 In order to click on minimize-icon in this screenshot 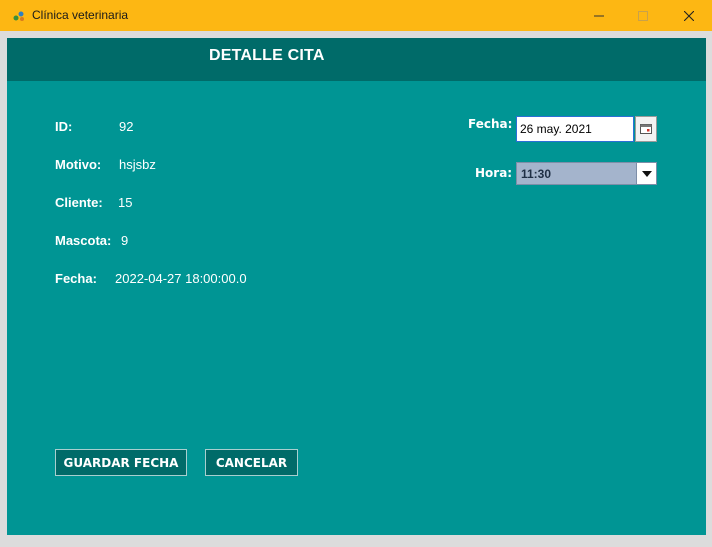, I will do `click(599, 15)`.